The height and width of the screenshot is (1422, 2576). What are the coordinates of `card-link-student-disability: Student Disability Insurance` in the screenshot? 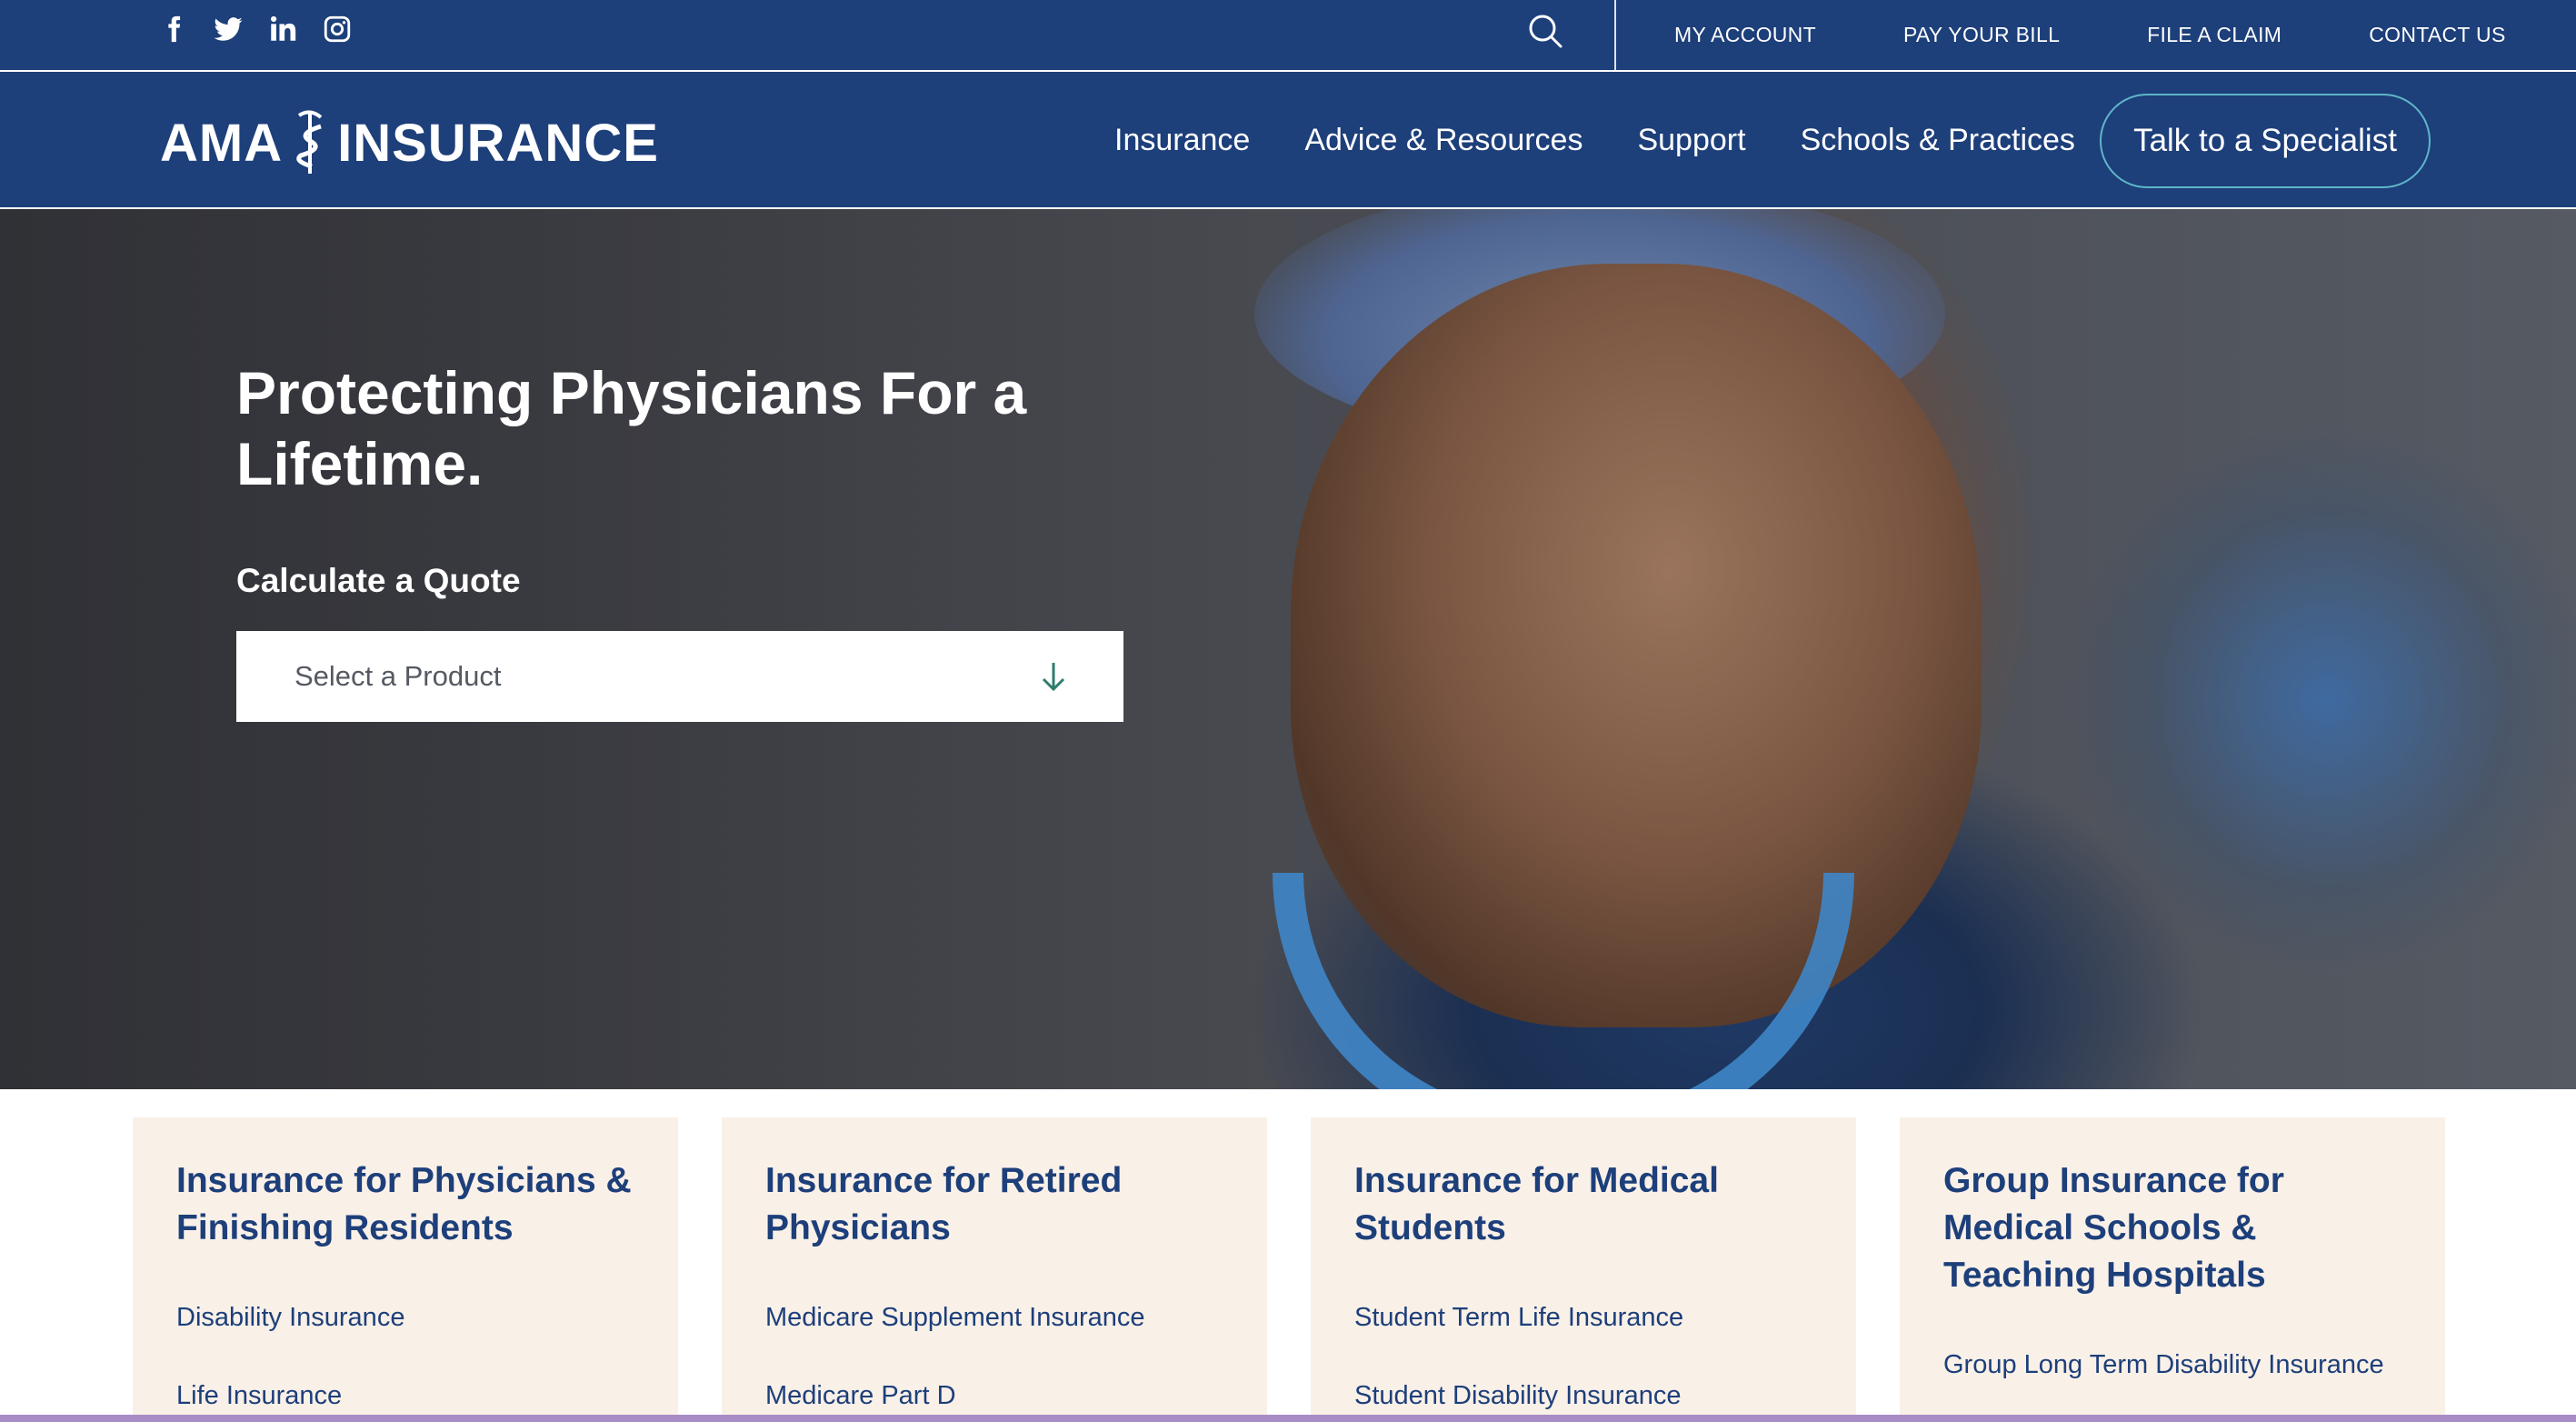 It's located at (1517, 1396).